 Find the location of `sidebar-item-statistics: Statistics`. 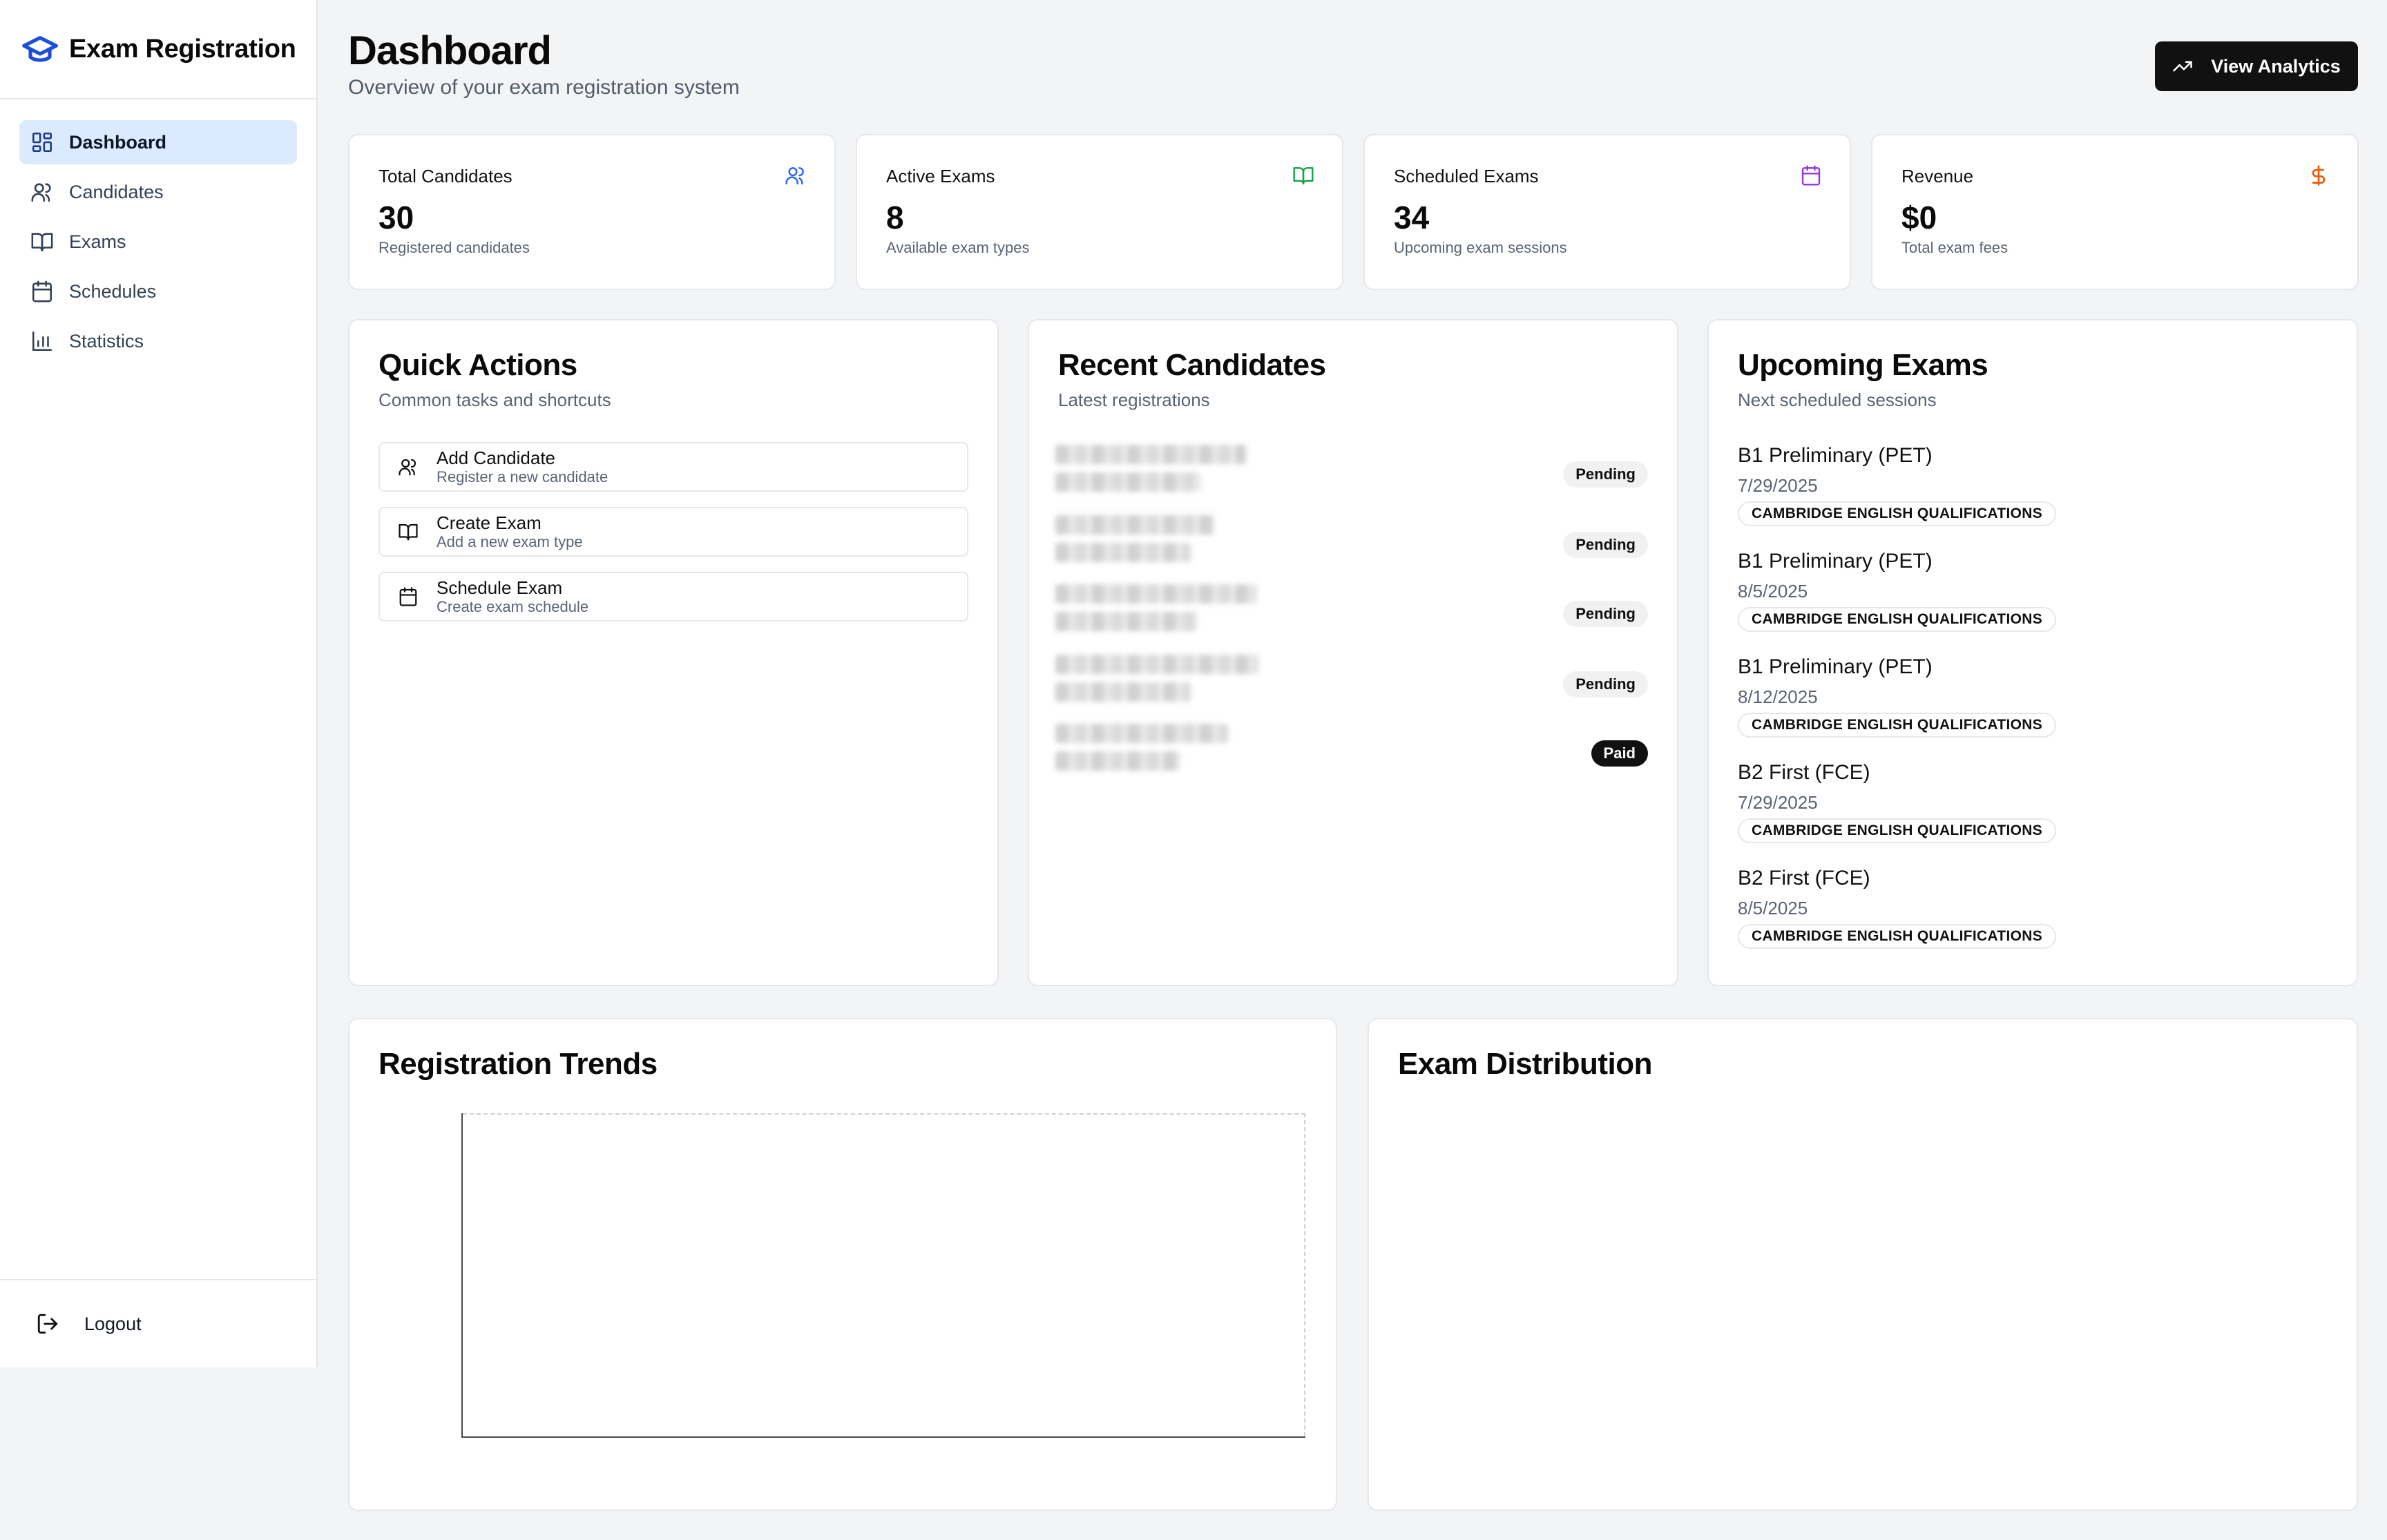

sidebar-item-statistics: Statistics is located at coordinates (158, 341).